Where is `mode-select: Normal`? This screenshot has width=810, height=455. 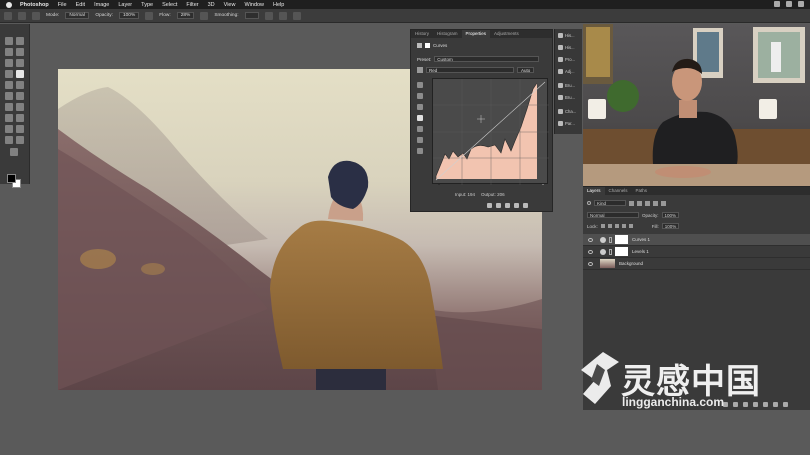 mode-select: Normal is located at coordinates (77, 15).